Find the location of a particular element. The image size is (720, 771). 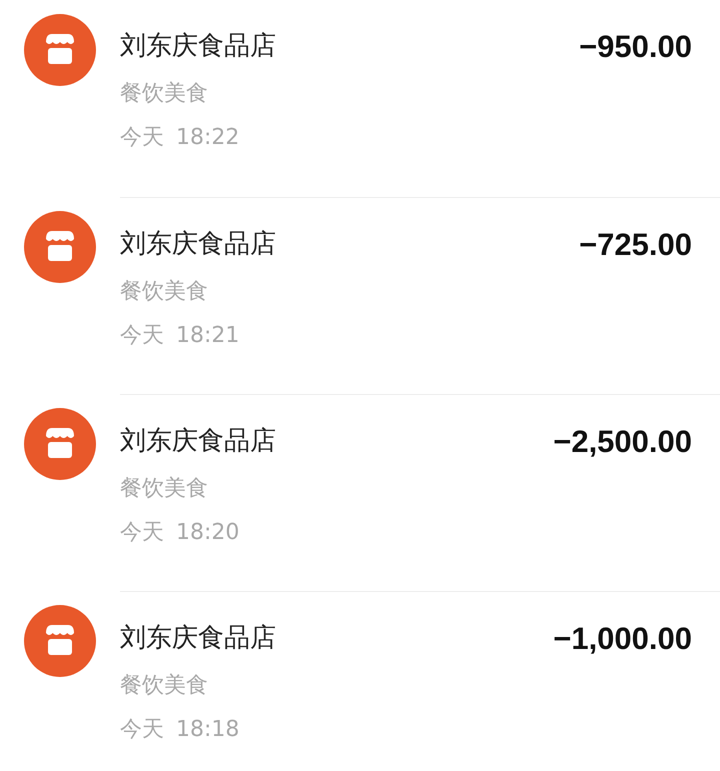

amount-value: −1,000.00 is located at coordinates (622, 639).